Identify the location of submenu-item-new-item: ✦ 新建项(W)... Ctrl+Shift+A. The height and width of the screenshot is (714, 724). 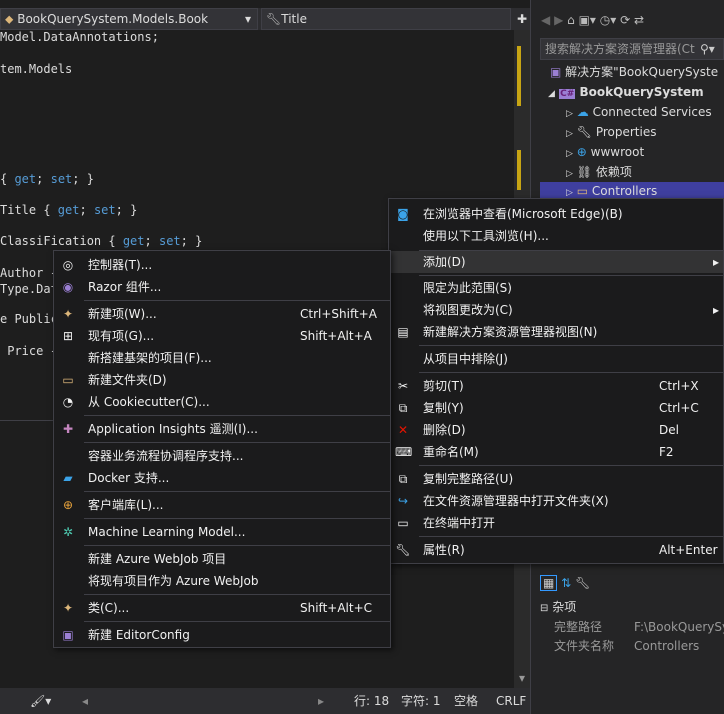
(222, 314).